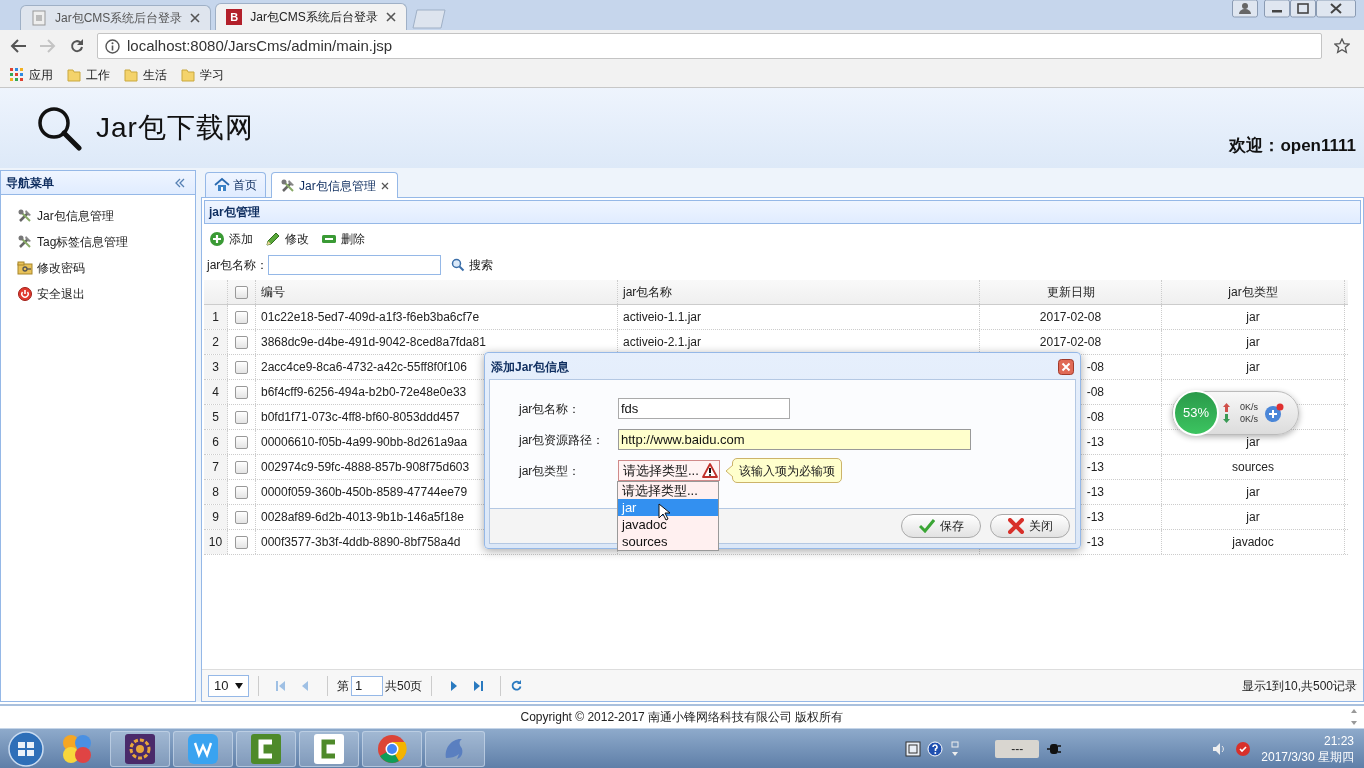 This screenshot has height=768, width=1364. What do you see at coordinates (1243, 748) in the screenshot?
I see `shield-icon` at bounding box center [1243, 748].